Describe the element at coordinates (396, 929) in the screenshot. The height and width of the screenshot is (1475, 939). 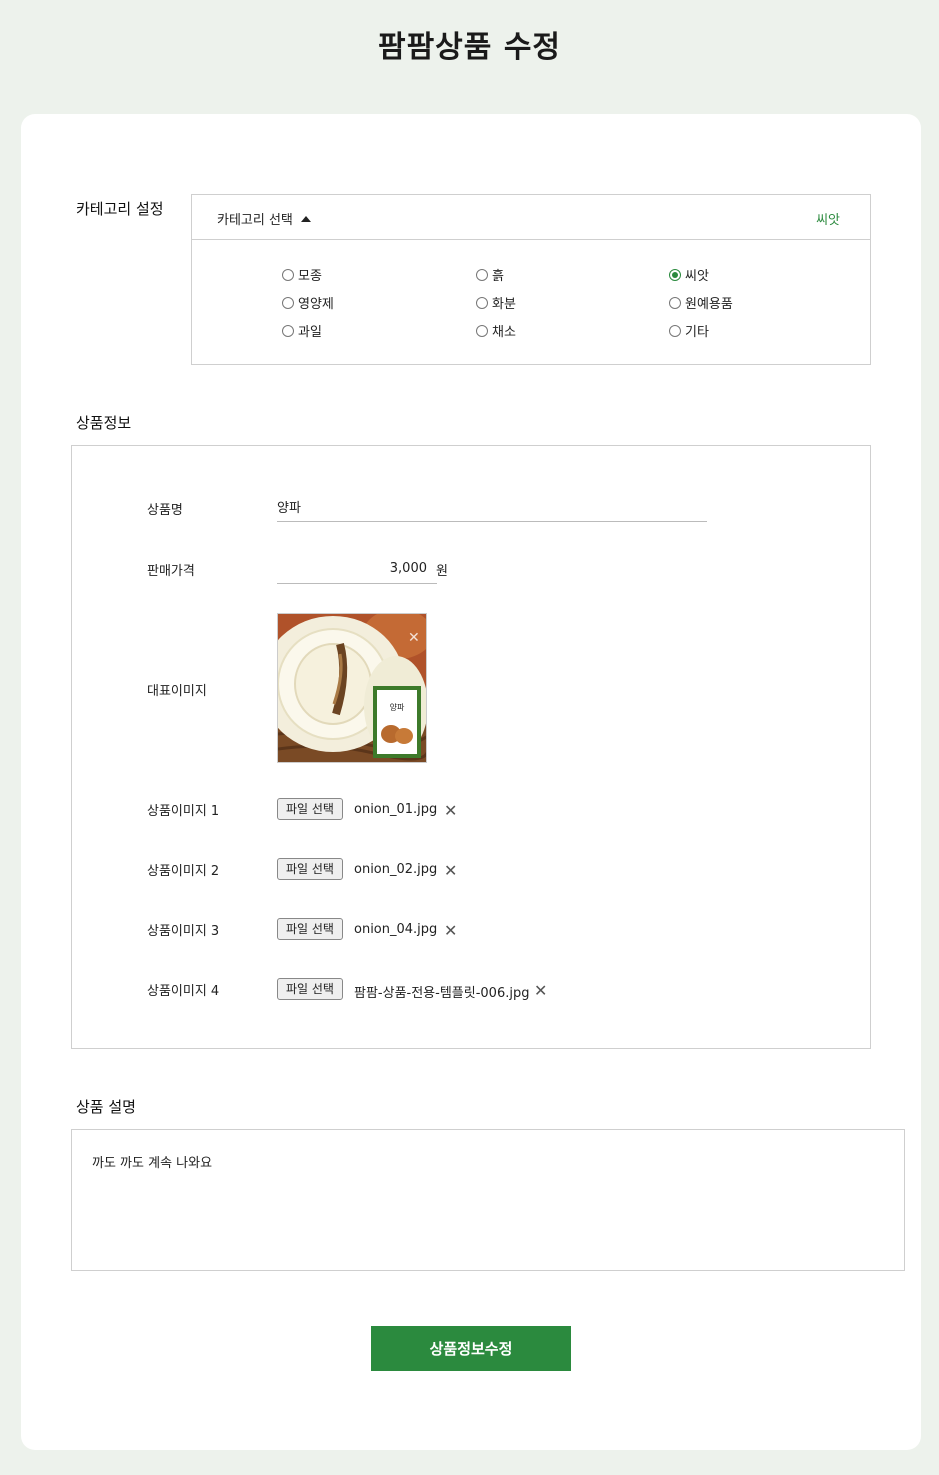
I see `file-name-3: onion_04.jpg` at that location.